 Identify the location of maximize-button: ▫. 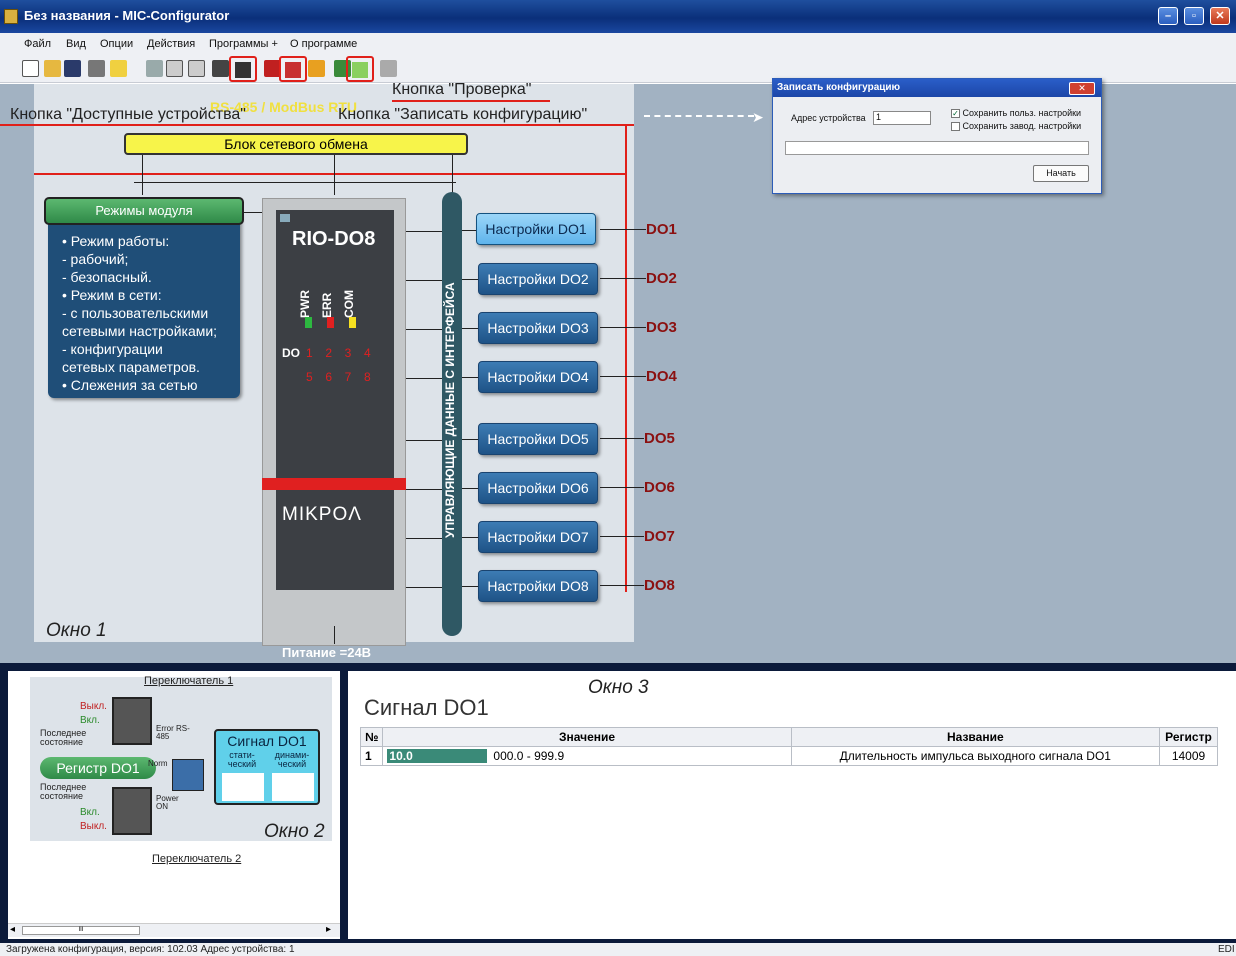
(1194, 16).